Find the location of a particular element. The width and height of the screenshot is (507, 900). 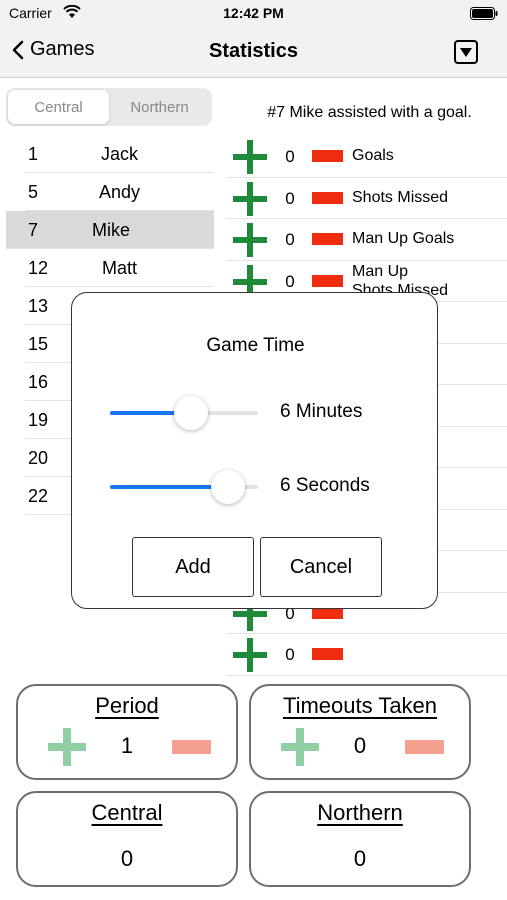

player-name: Matt is located at coordinates (119, 268).